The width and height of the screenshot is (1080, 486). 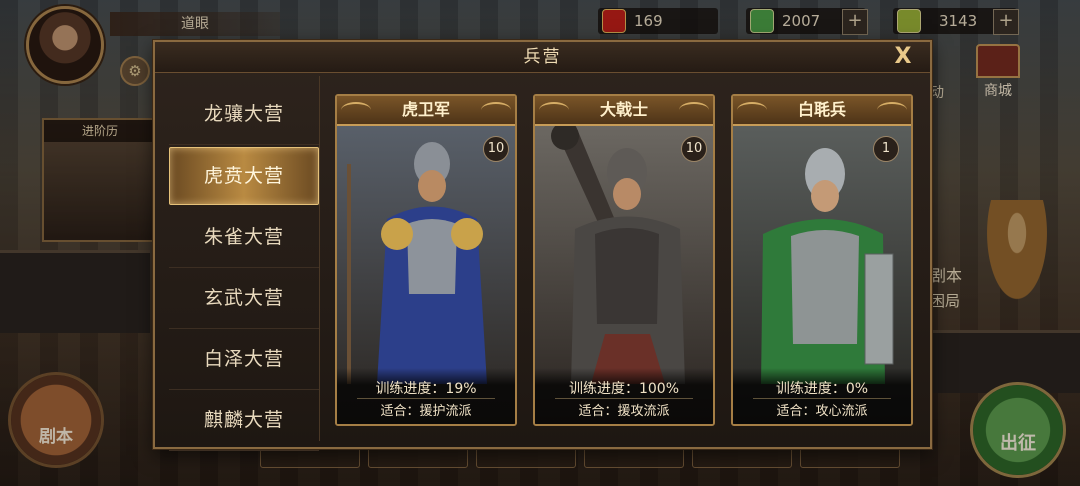 I want to click on modal-title: 兵营, so click(x=542, y=57).